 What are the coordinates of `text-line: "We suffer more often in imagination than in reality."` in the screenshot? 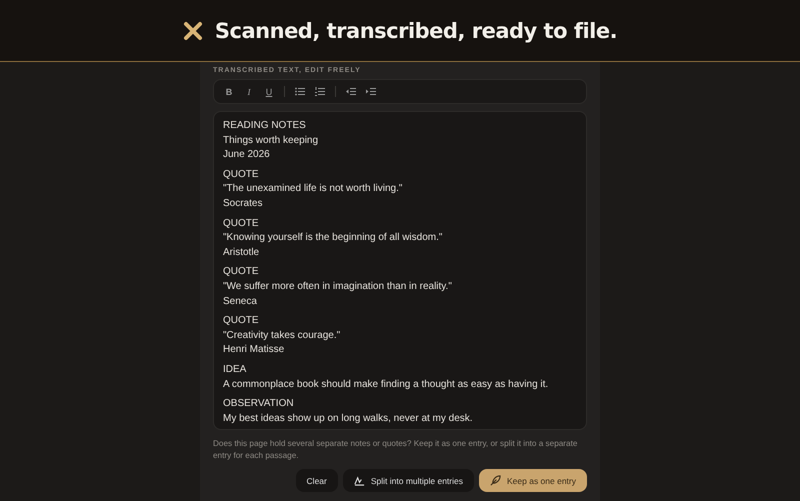 It's located at (338, 287).